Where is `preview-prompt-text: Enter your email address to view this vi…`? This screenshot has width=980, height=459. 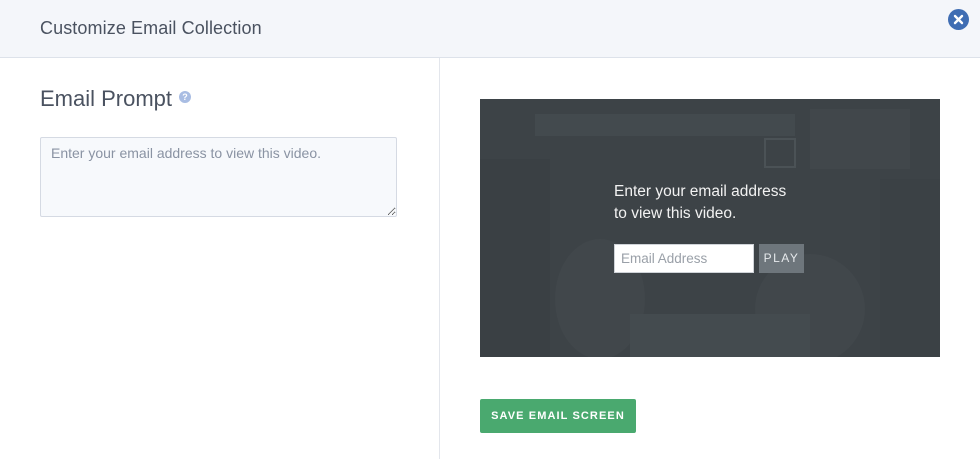 preview-prompt-text: Enter your email address to view this vi… is located at coordinates (714, 203).